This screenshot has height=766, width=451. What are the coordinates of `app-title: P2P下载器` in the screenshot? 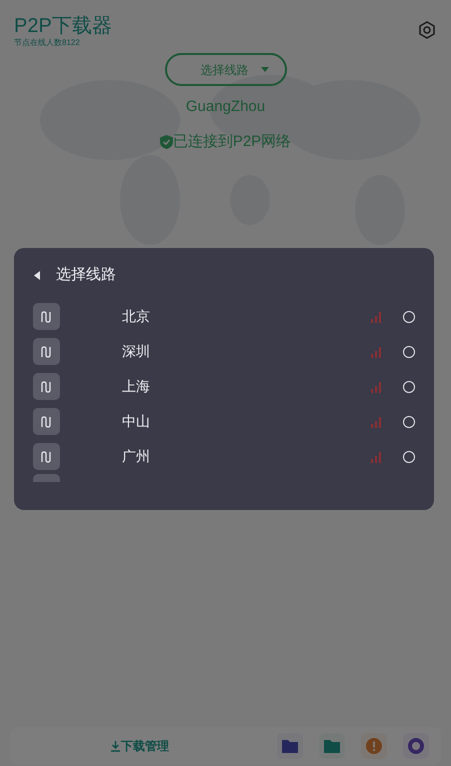 It's located at (63, 26).